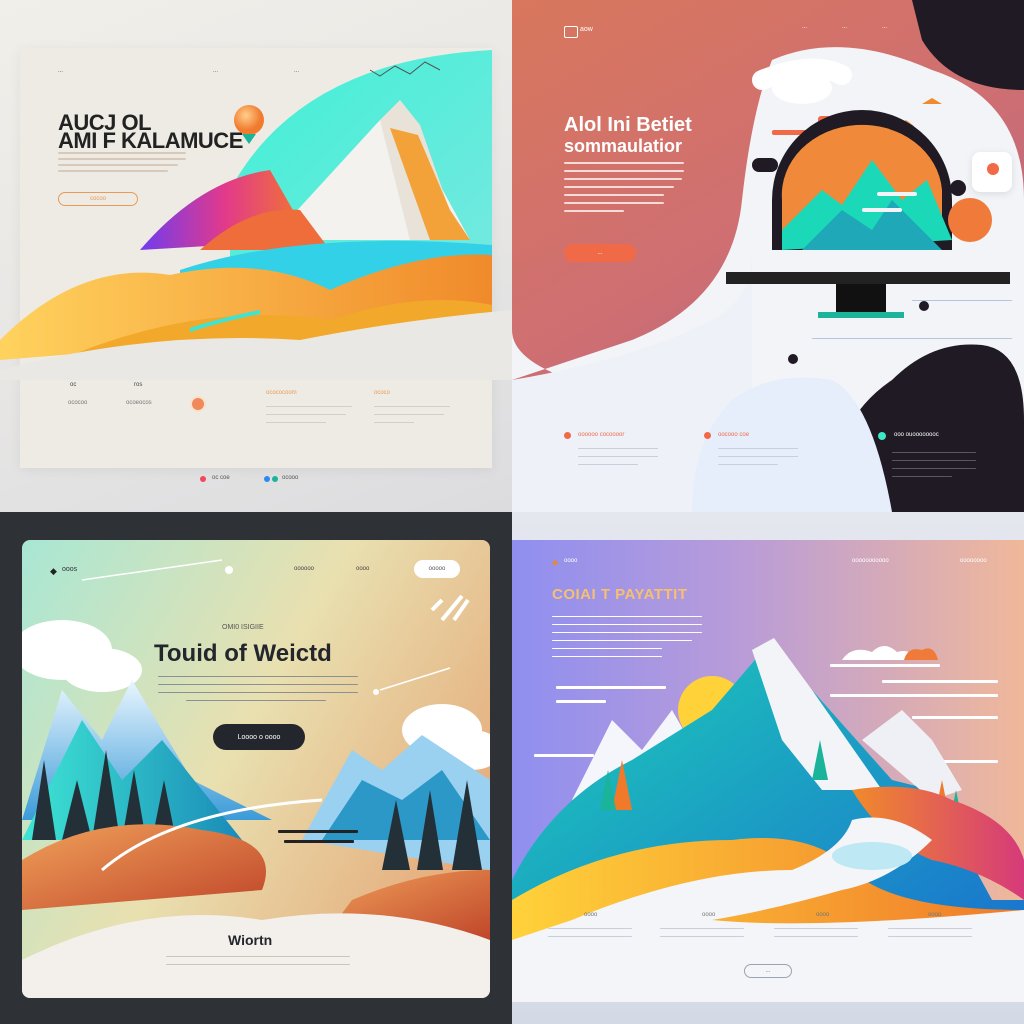 This screenshot has height=1024, width=1024. I want to click on nav-button: ooooo, so click(437, 569).